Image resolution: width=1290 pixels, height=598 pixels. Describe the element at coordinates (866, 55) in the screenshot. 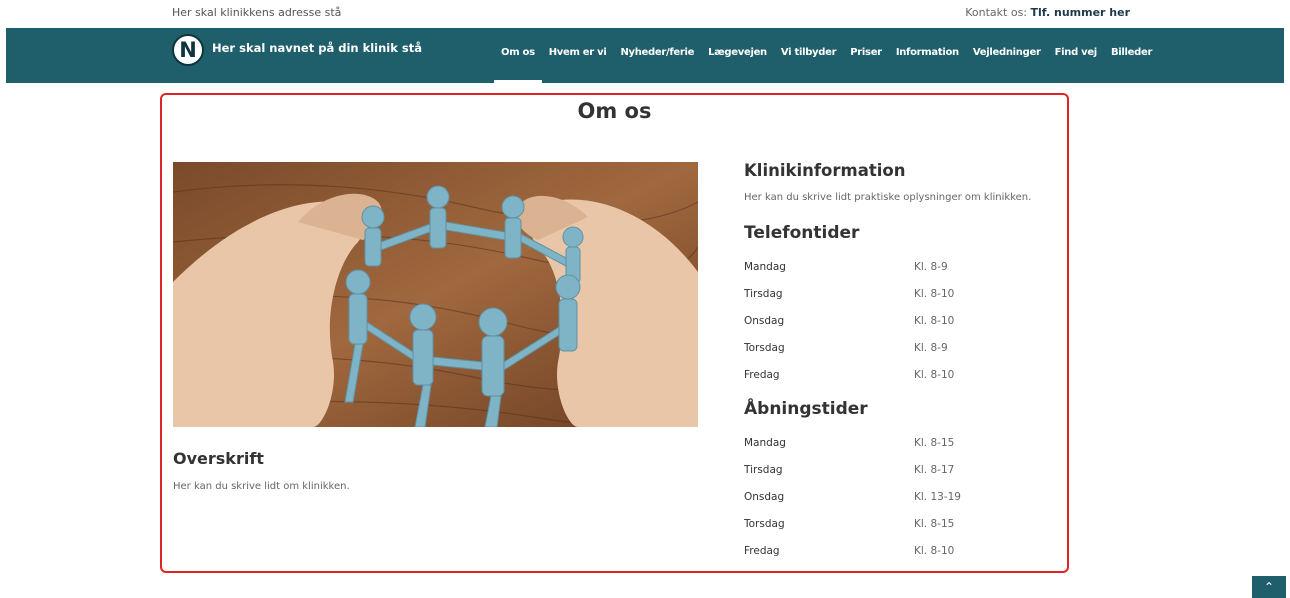

I see `nav-item-priser: Priser` at that location.